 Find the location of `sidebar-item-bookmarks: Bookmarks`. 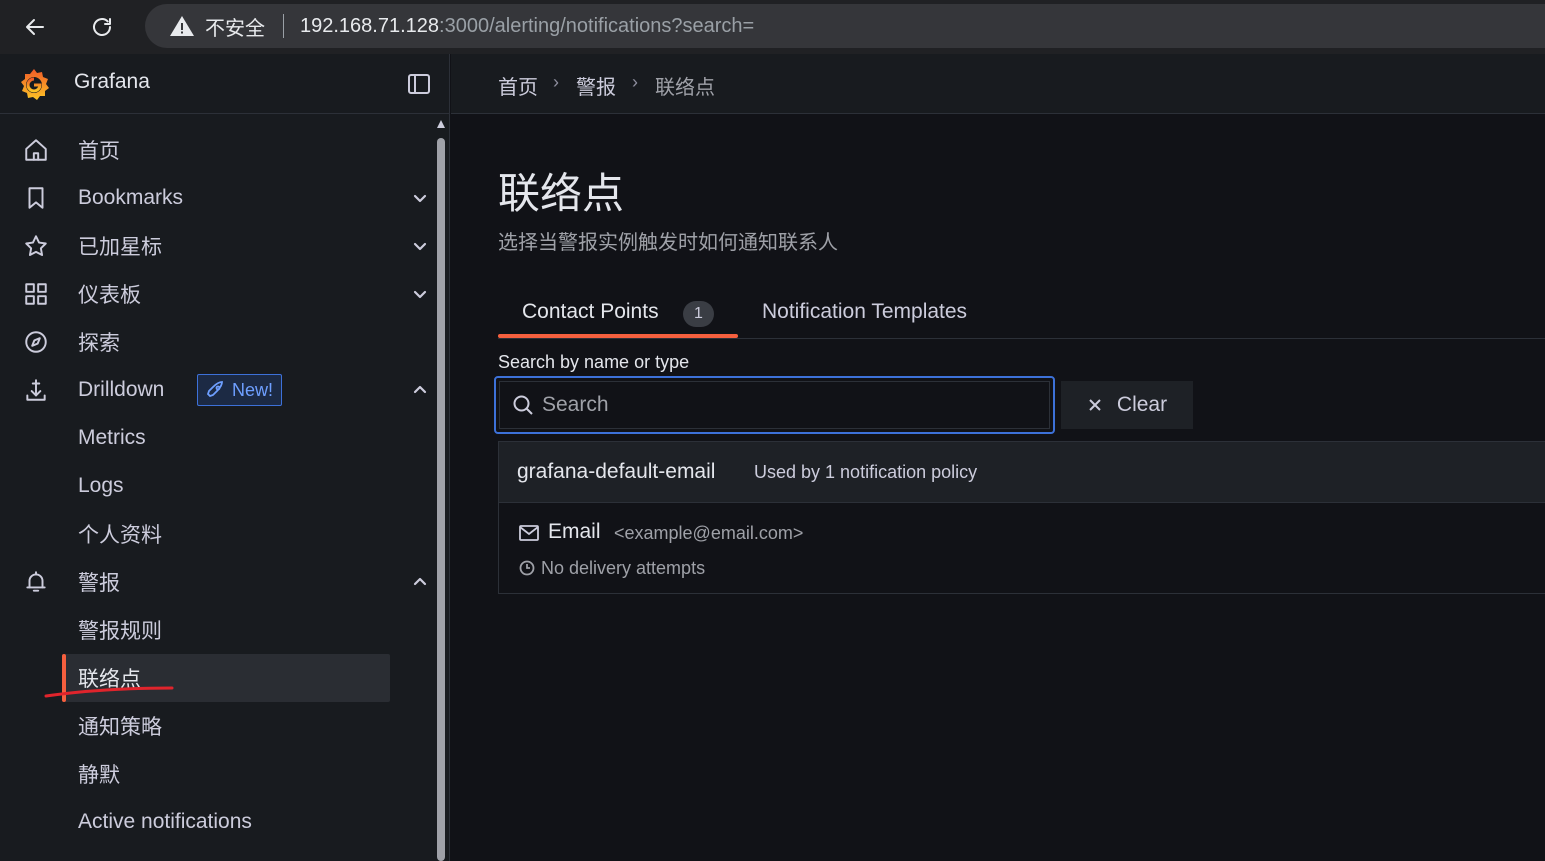

sidebar-item-bookmarks: Bookmarks is located at coordinates (218, 198).